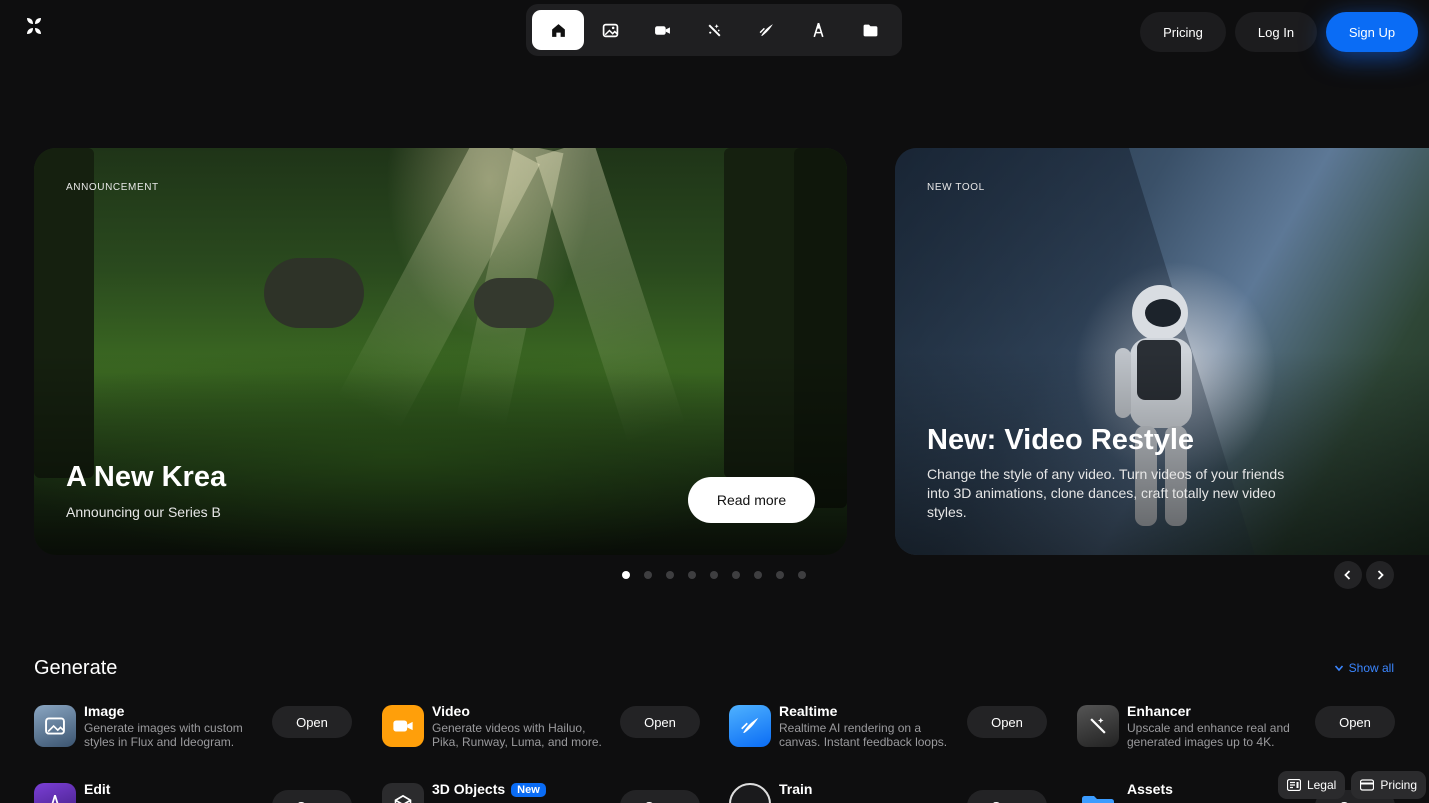  Describe the element at coordinates (143, 512) in the screenshot. I see `slide-subtitle: Announcing our Series B` at that location.